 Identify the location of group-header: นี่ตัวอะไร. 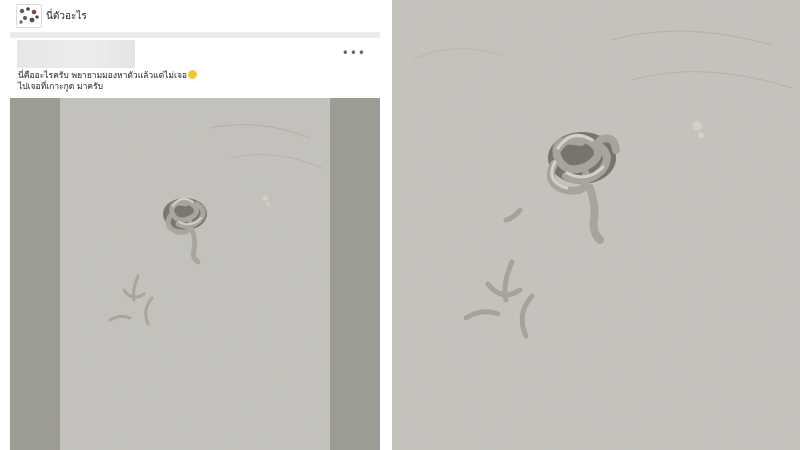
(195, 16).